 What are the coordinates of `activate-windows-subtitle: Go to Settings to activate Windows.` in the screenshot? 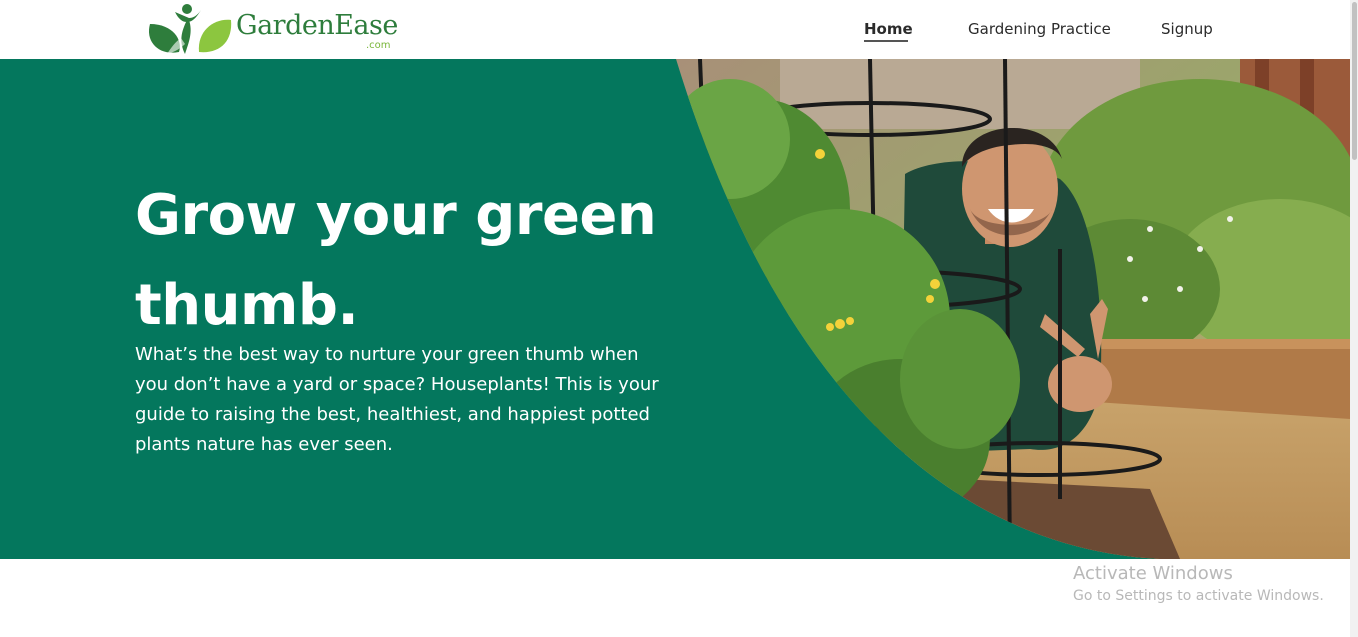 It's located at (1198, 596).